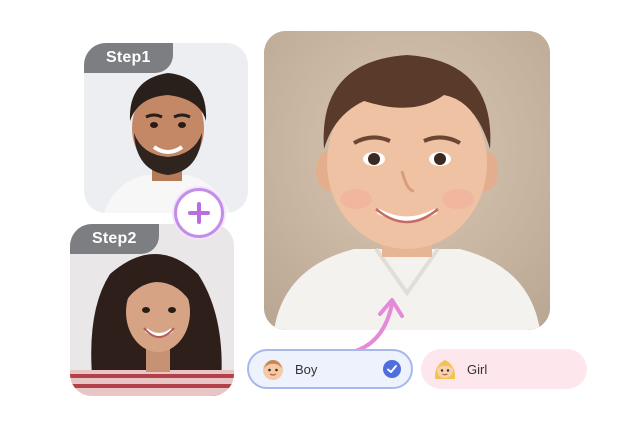 The height and width of the screenshot is (427, 640). What do you see at coordinates (445, 369) in the screenshot?
I see `baby-girl-emoji-icon` at bounding box center [445, 369].